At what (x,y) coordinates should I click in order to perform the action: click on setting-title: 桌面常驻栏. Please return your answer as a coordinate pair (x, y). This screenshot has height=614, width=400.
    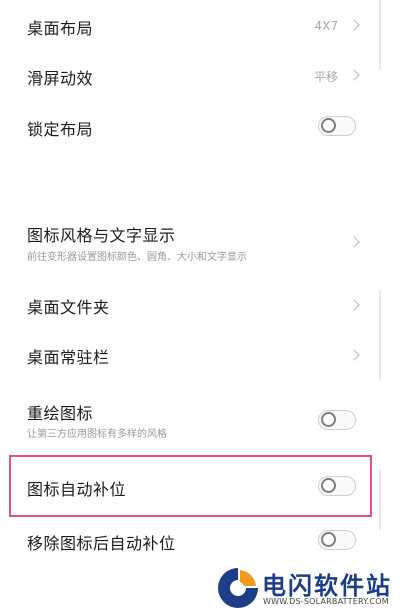
    Looking at the image, I should click on (68, 357).